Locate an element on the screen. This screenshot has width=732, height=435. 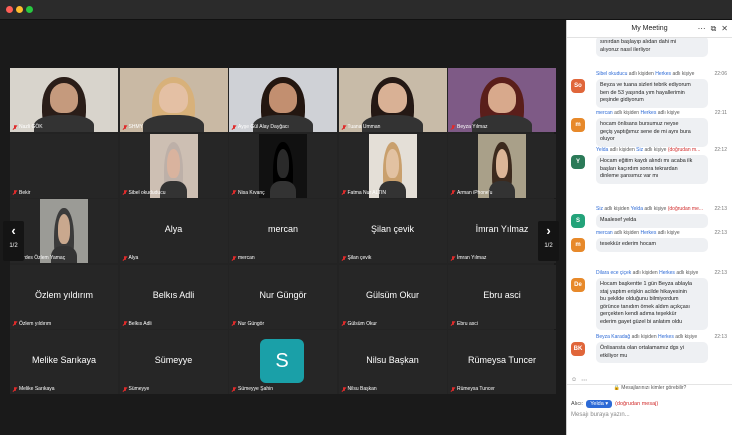
close-icon: ✕ is located at coordinates (724, 28).